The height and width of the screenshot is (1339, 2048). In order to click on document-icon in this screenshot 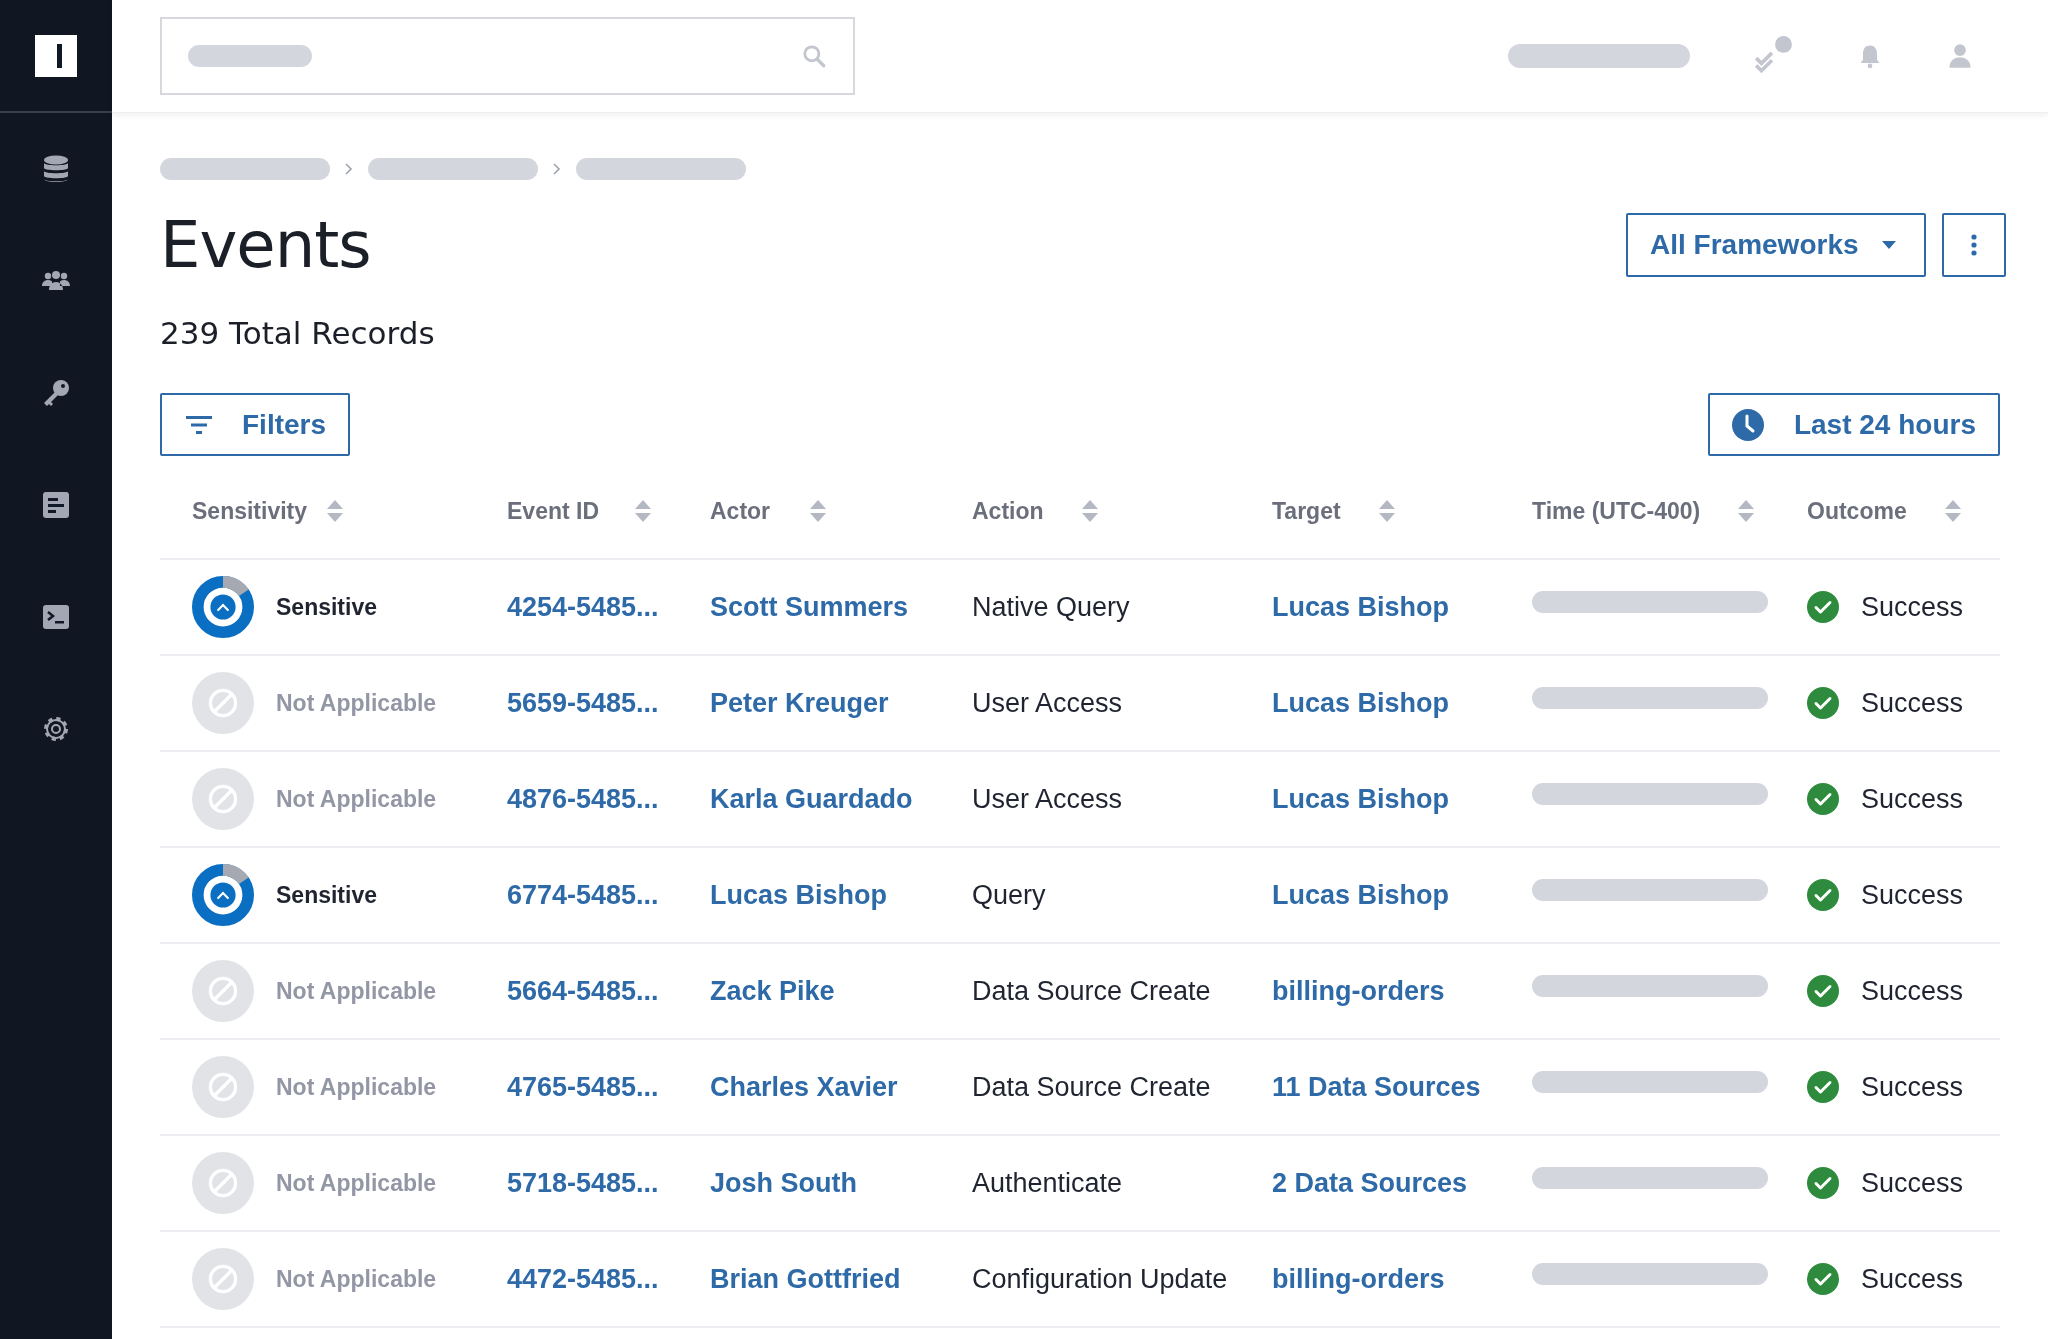, I will do `click(56, 505)`.